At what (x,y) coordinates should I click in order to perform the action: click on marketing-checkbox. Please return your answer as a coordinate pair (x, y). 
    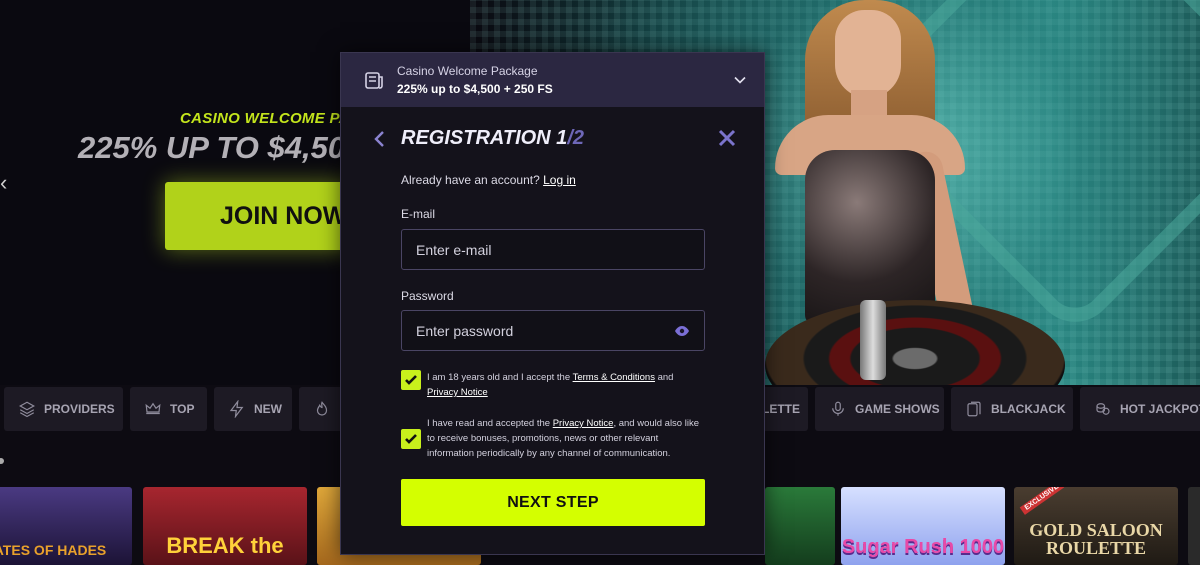
    Looking at the image, I should click on (411, 439).